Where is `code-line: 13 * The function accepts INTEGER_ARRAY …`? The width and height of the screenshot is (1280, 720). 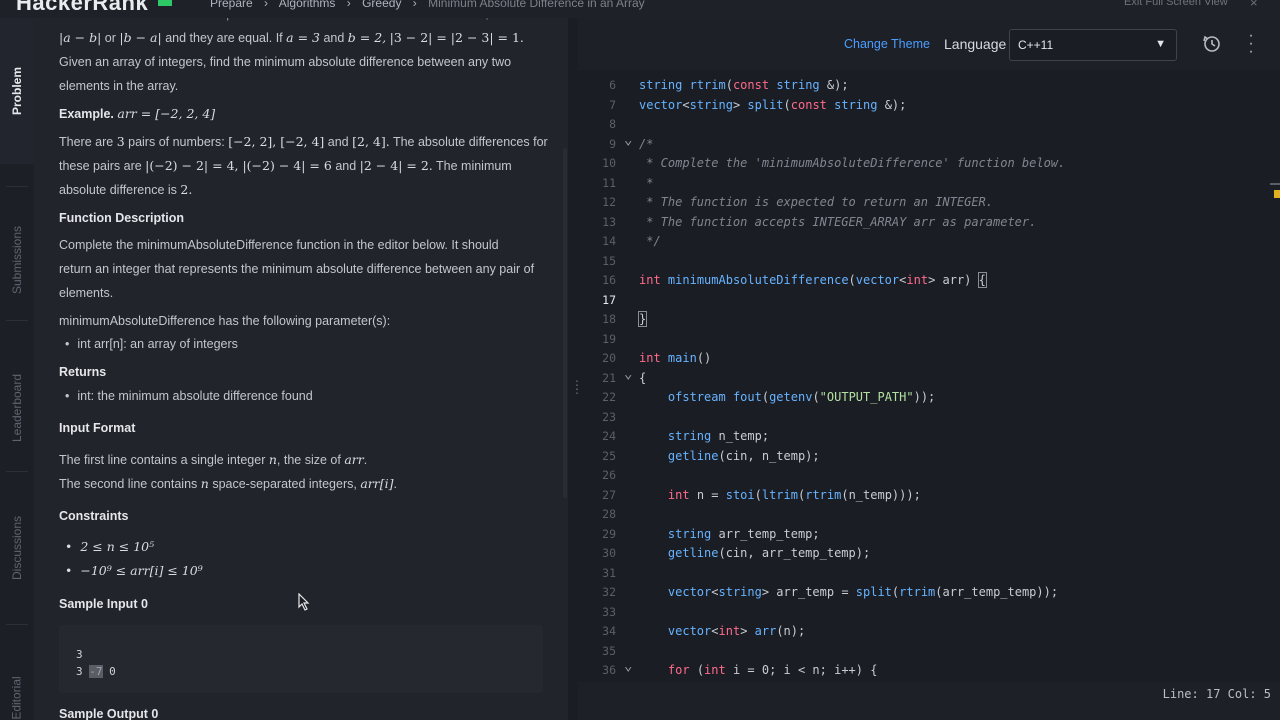 code-line: 13 * The function accepts INTEGER_ARRAY … is located at coordinates (929, 223).